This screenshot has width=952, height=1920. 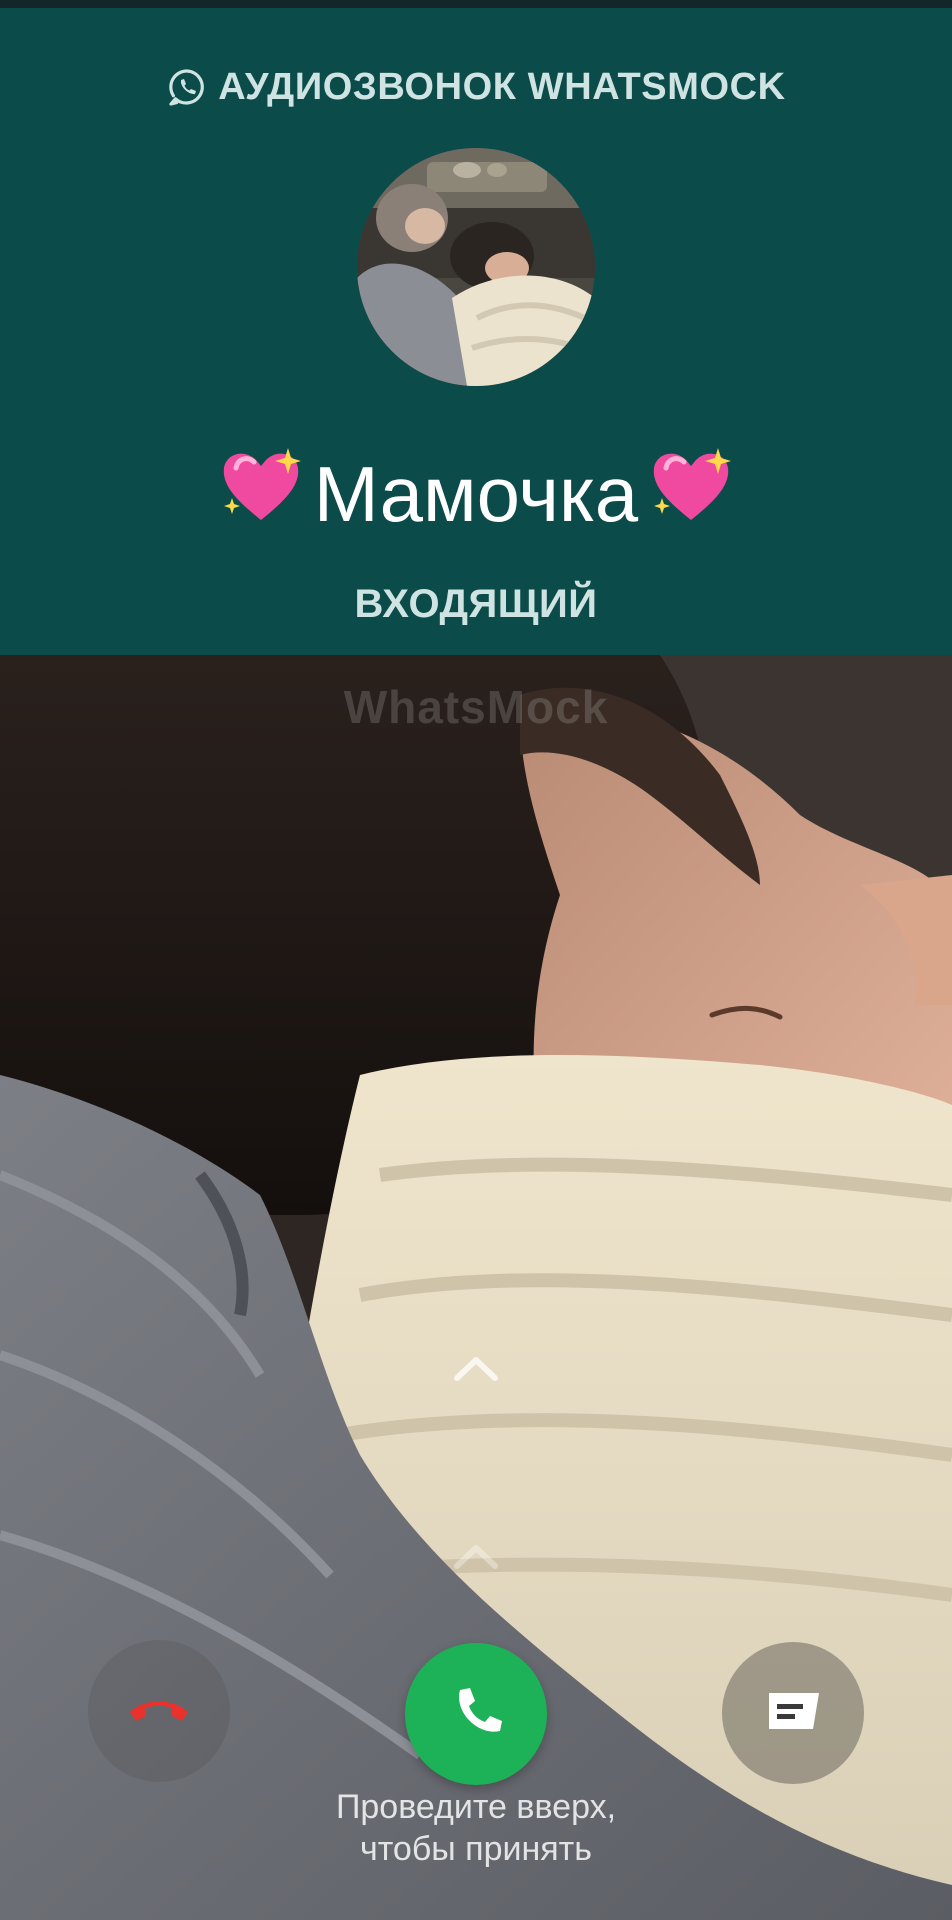 I want to click on status-bar, so click(x=476, y=4).